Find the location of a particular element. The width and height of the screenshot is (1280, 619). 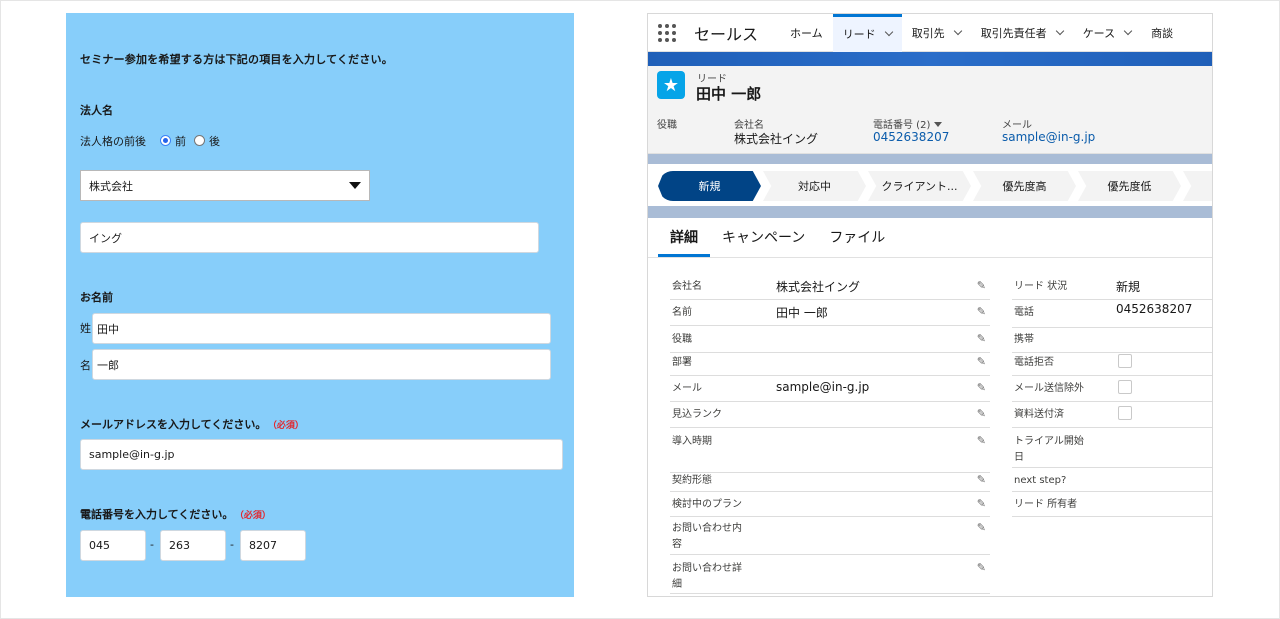

first-name-input: 一郎 is located at coordinates (321, 364).